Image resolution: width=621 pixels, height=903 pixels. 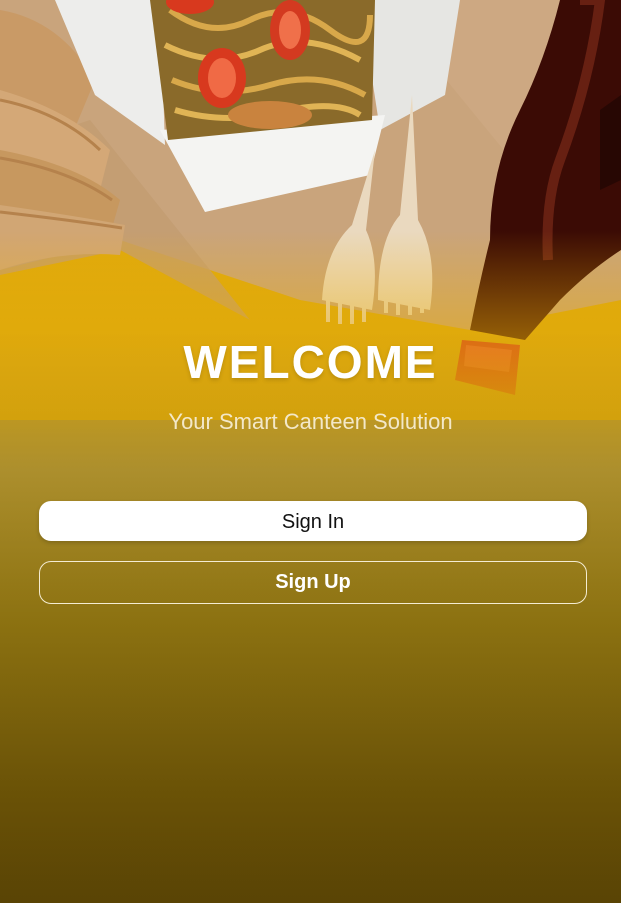 What do you see at coordinates (310, 421) in the screenshot?
I see `tagline: Your Smart Canteen Solution` at bounding box center [310, 421].